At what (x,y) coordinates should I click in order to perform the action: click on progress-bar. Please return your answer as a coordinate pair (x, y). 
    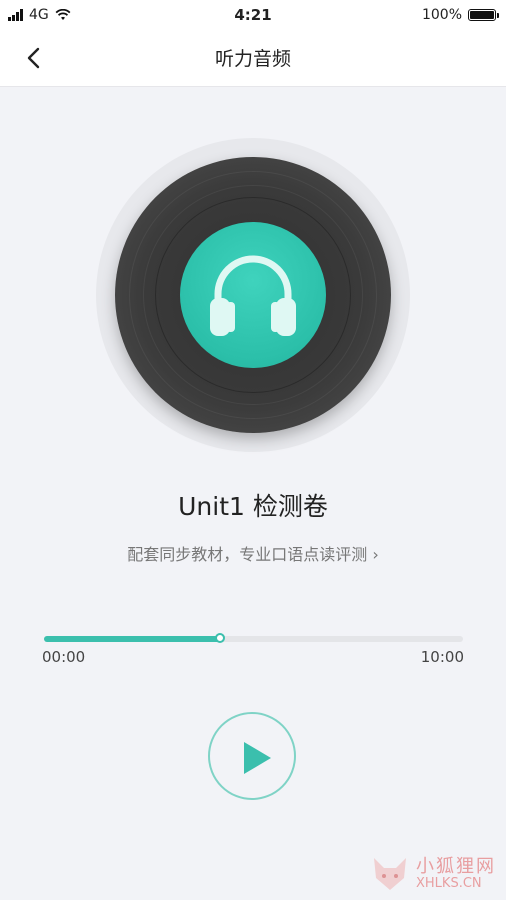
    Looking at the image, I should click on (253, 638).